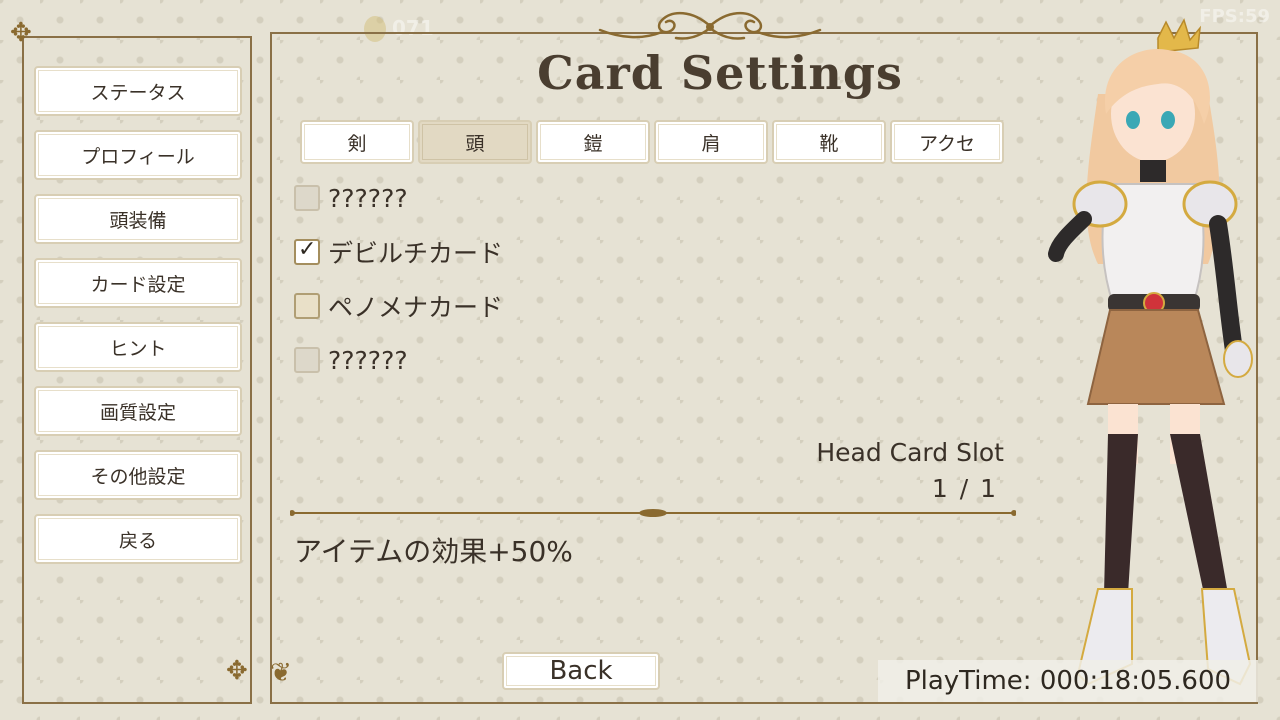 The image size is (1280, 720). I want to click on character-portrait, so click(1150, 352).